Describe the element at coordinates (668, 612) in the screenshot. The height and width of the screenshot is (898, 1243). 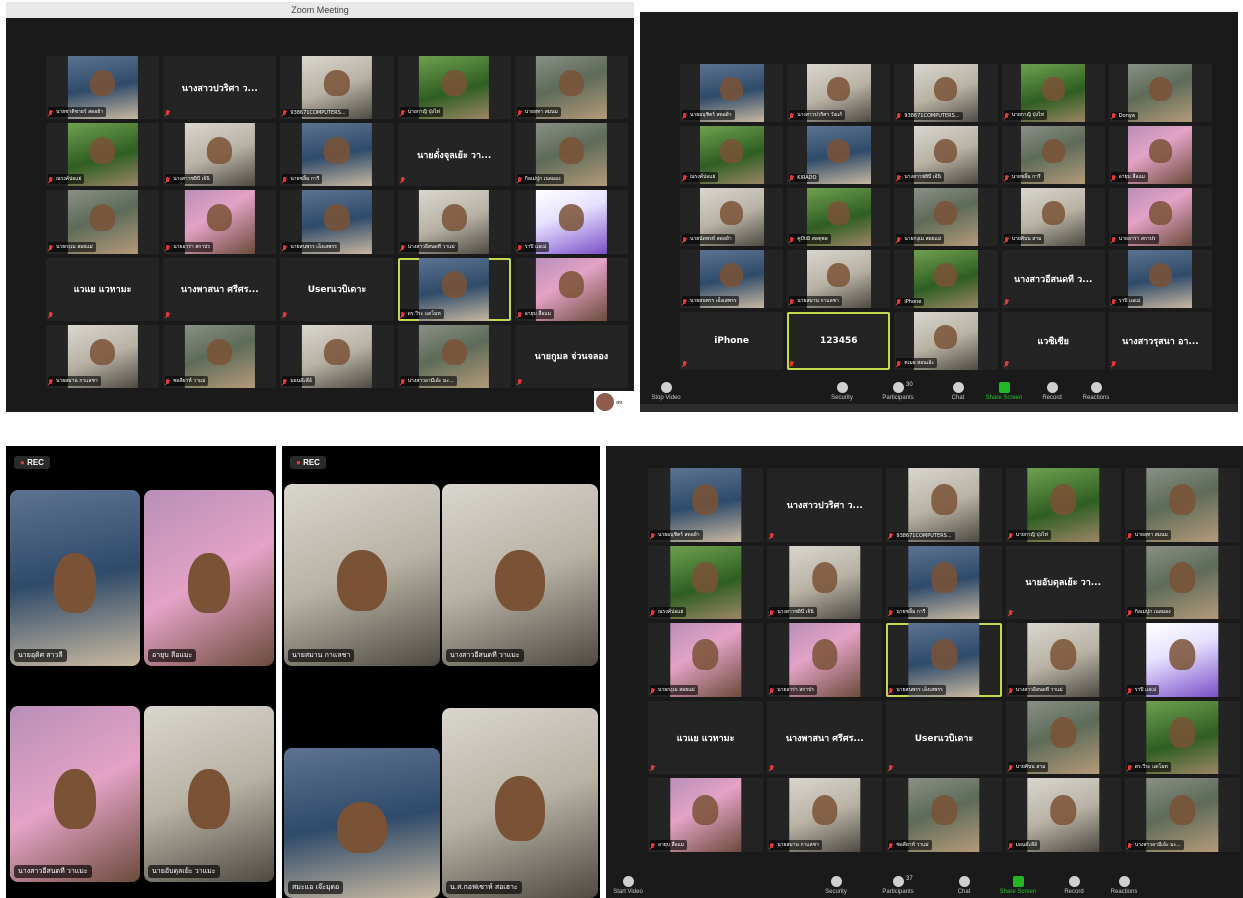
I see `participant-label: ณรงค์ปอแย่` at that location.